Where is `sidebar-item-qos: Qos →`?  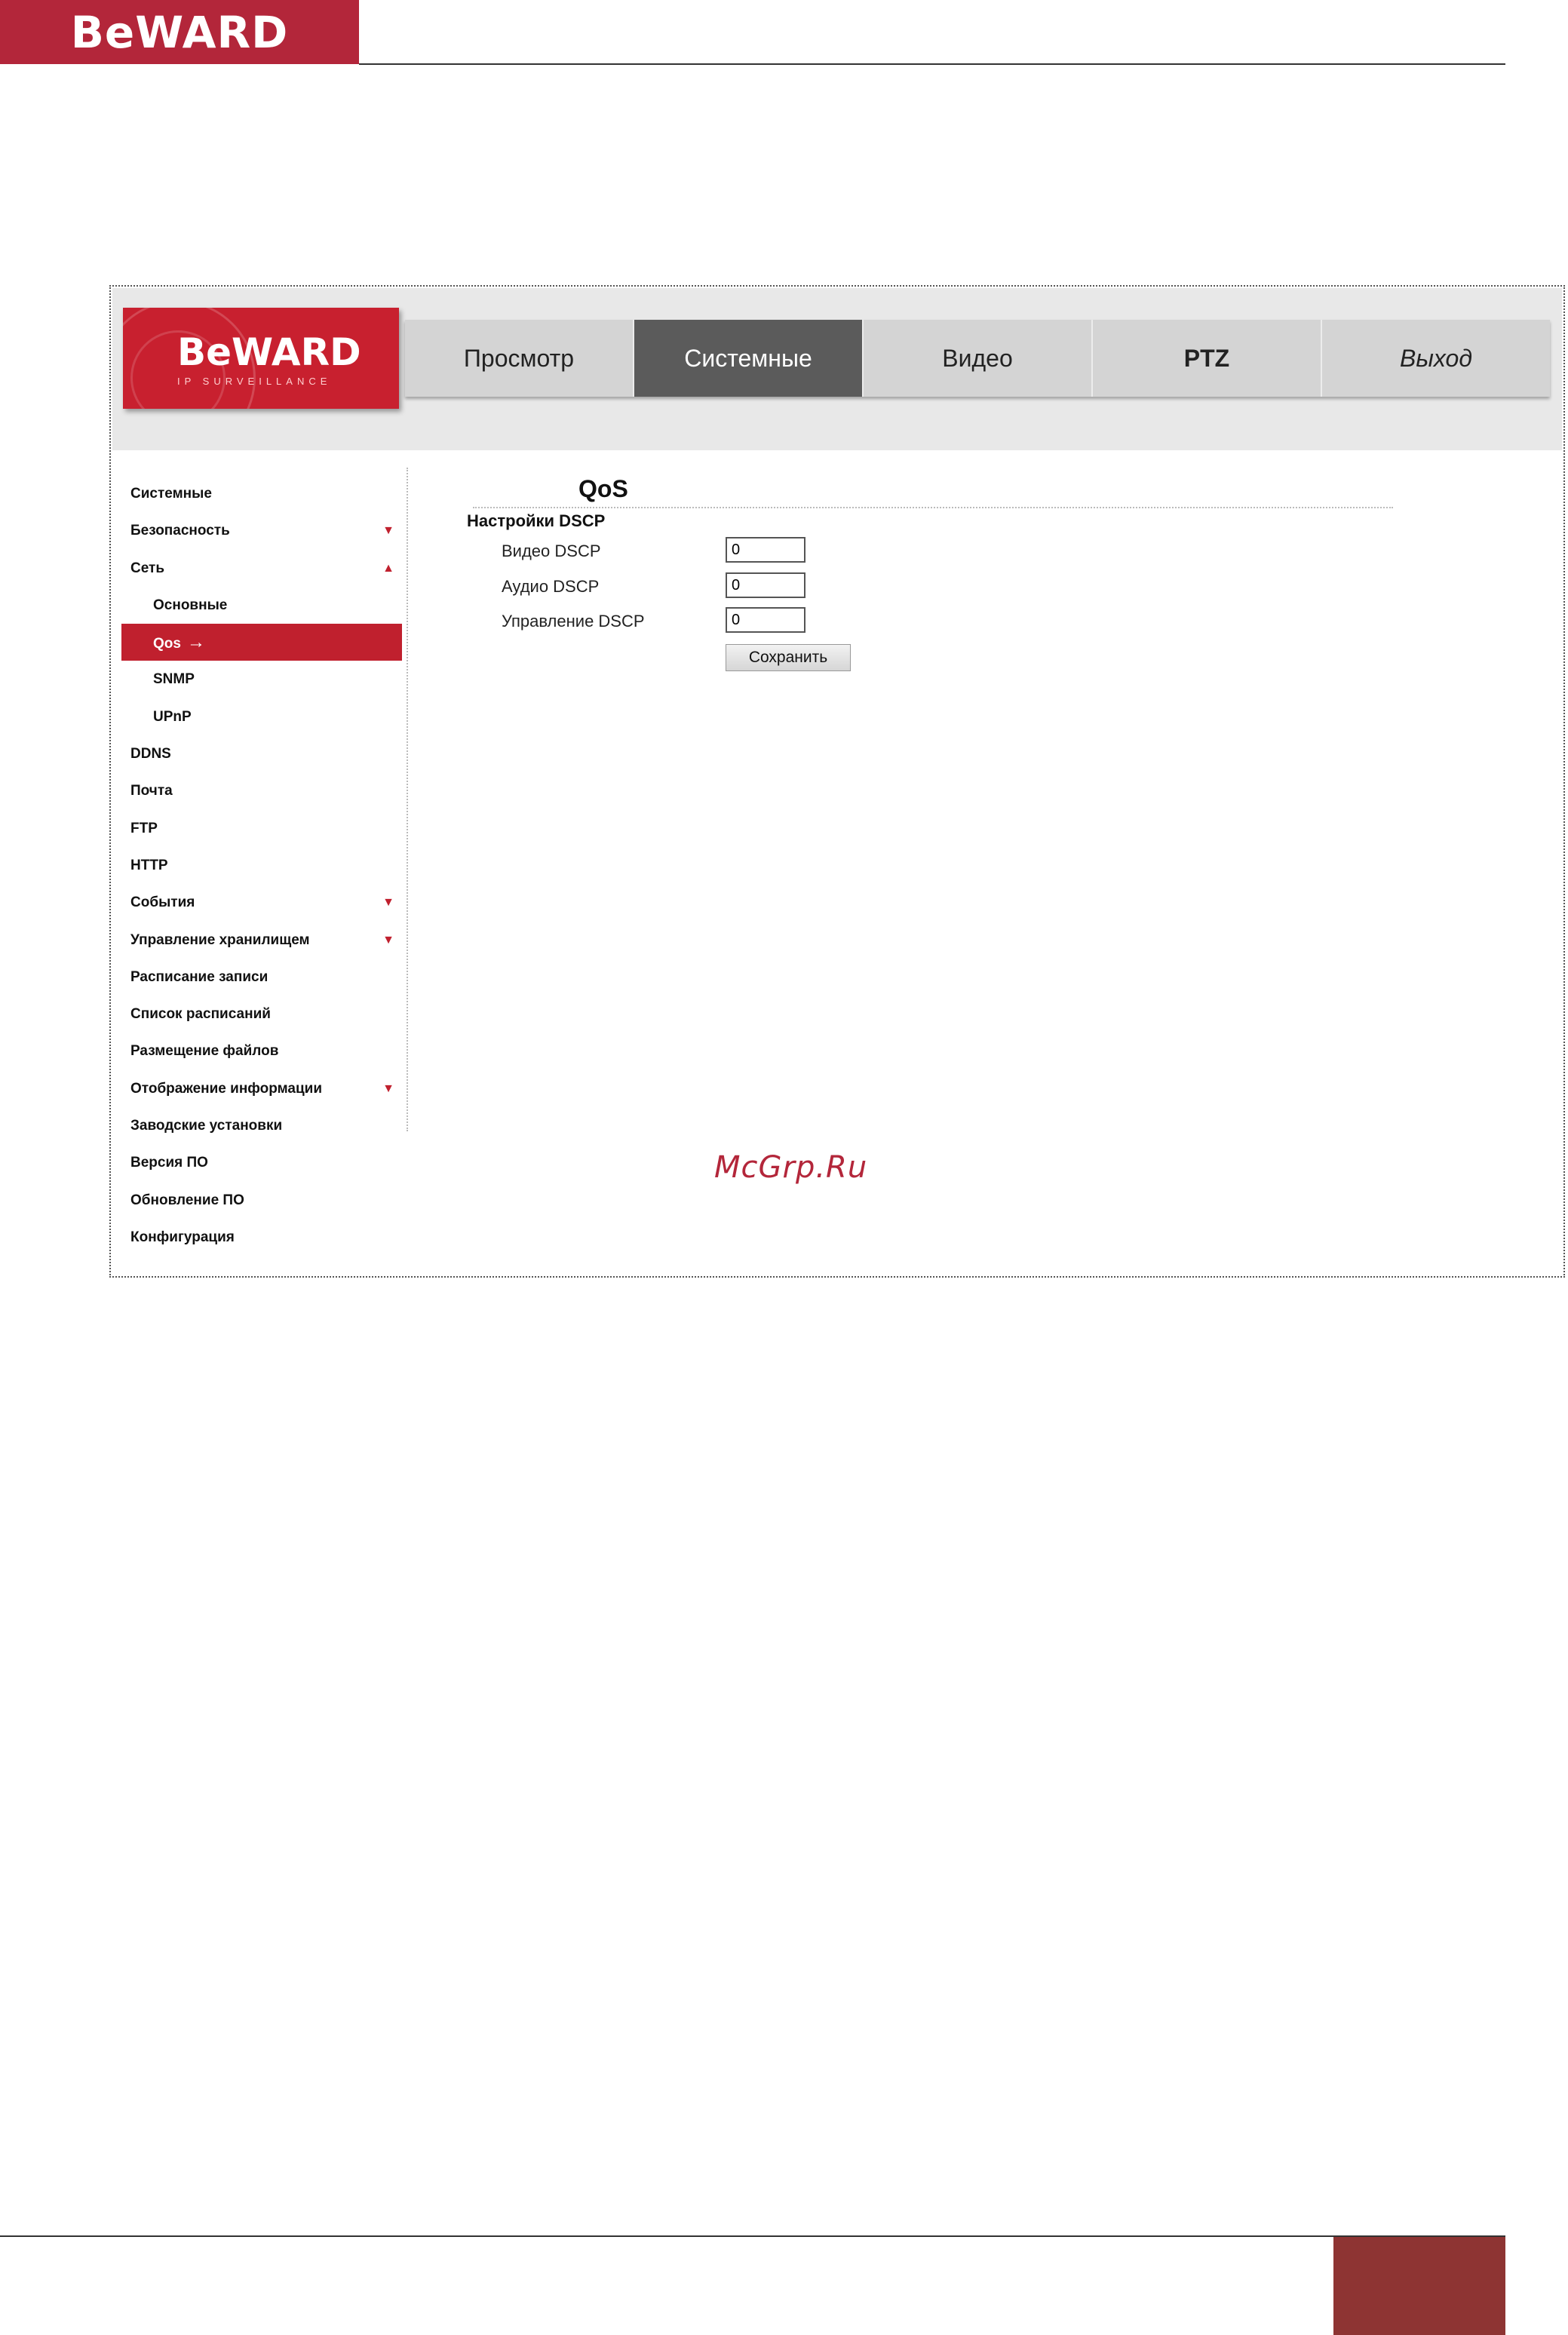
sidebar-item-qos: Qos → is located at coordinates (261, 642).